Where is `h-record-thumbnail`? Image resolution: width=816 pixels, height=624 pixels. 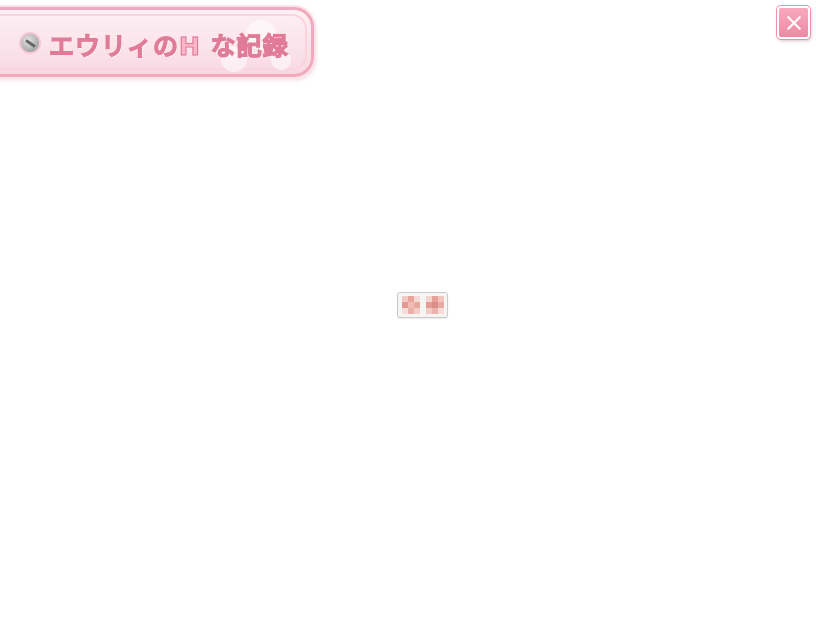 h-record-thumbnail is located at coordinates (422, 305).